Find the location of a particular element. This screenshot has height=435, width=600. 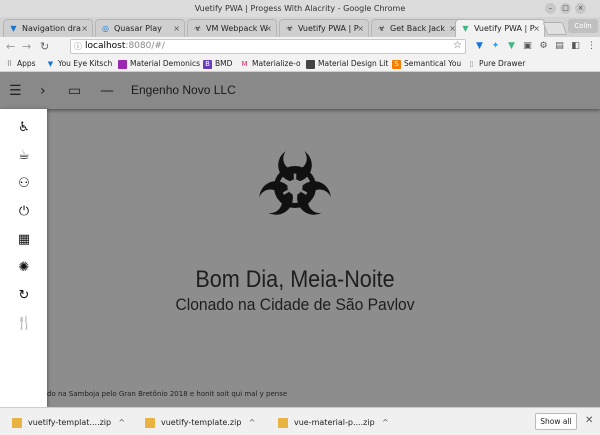

close-window-button: × is located at coordinates (580, 8).